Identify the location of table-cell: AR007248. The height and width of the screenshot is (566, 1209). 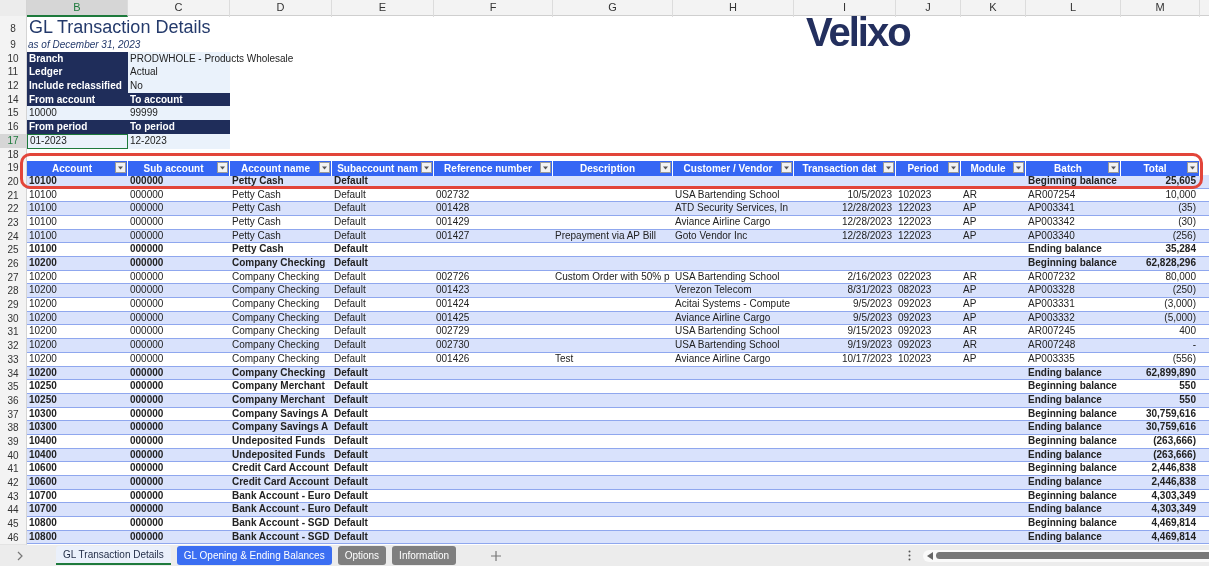
(1052, 345).